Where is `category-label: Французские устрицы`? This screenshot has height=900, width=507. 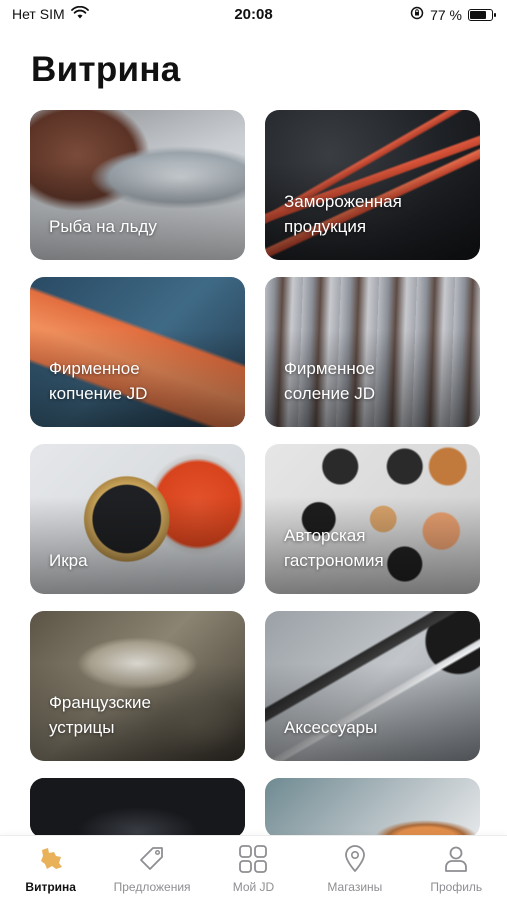
category-label: Французские устрицы is located at coordinates (100, 715).